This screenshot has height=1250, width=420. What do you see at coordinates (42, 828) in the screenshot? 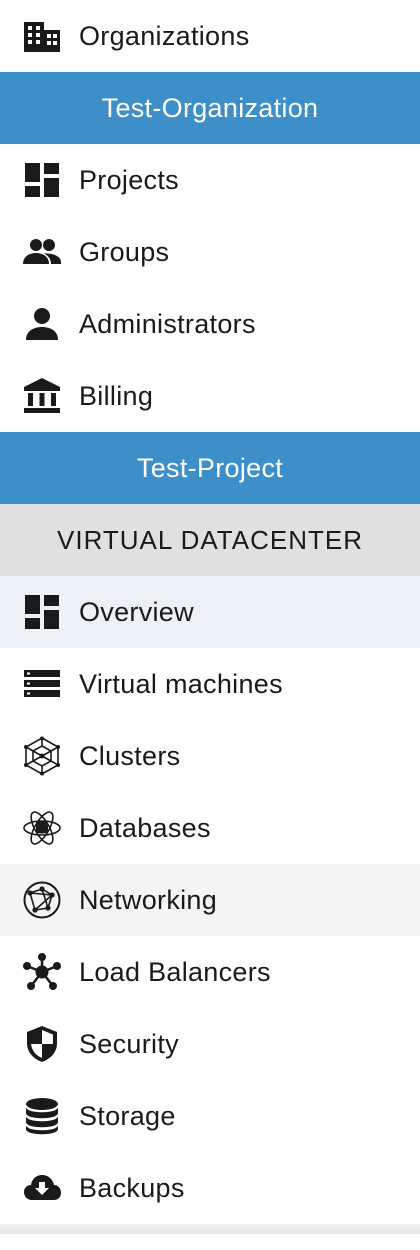
I see `database-atom-icon` at bounding box center [42, 828].